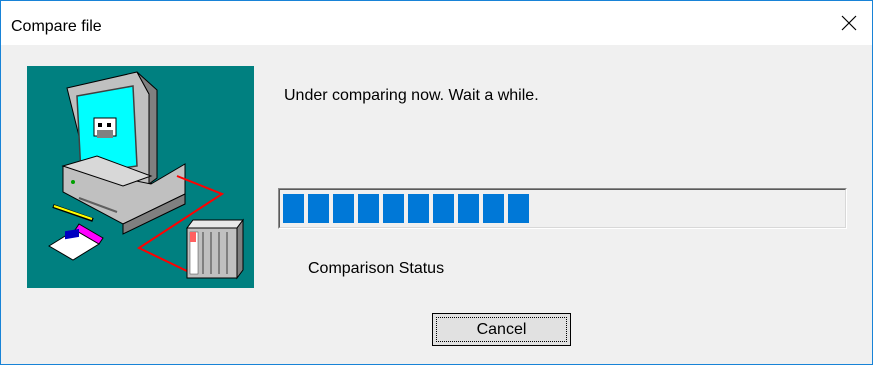  Describe the element at coordinates (562, 208) in the screenshot. I see `comparison-progress-bar` at that location.